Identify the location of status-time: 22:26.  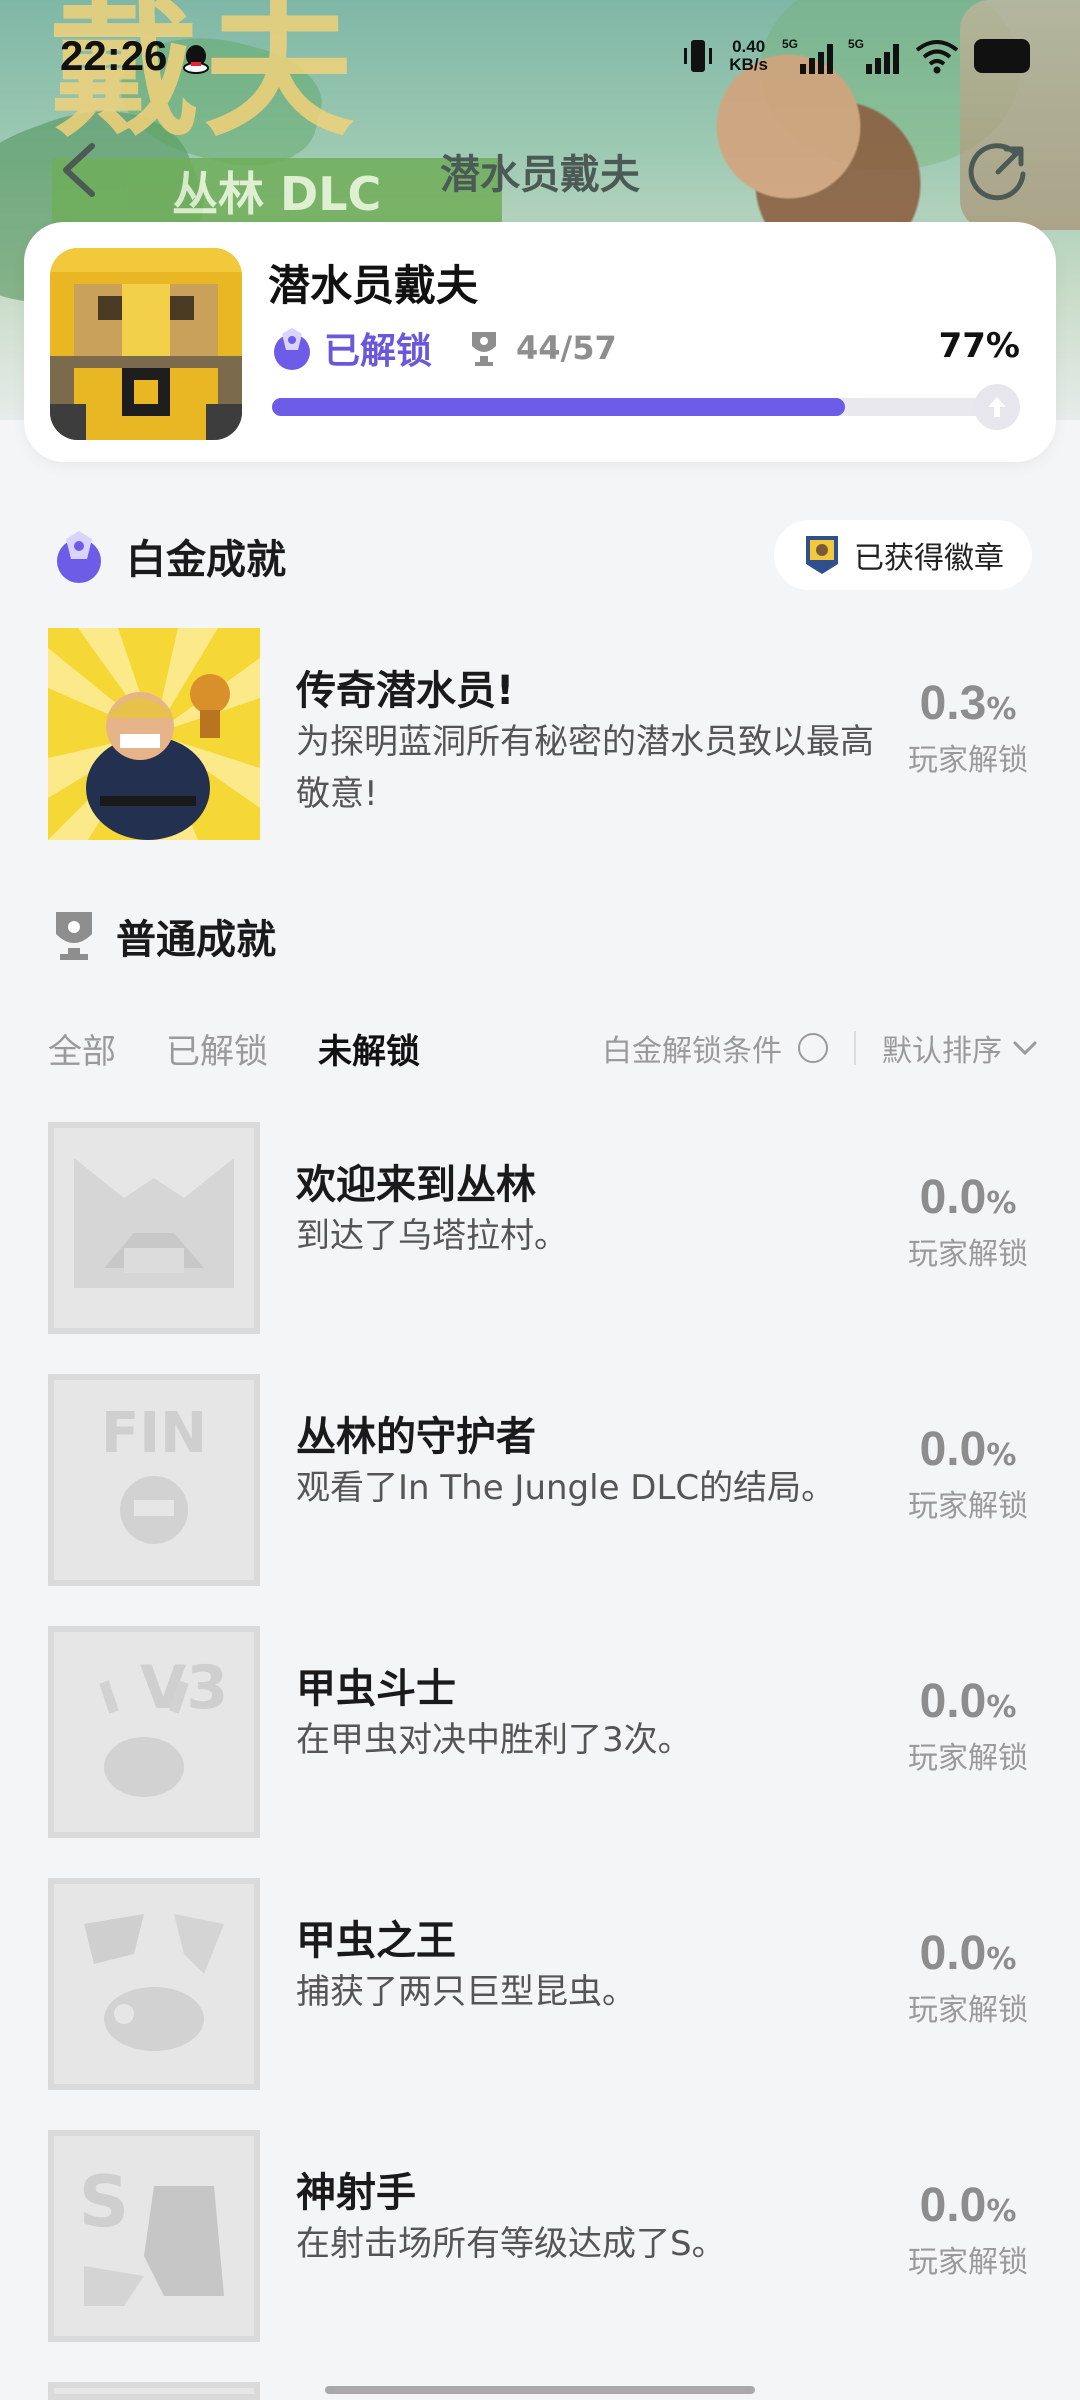
(114, 55).